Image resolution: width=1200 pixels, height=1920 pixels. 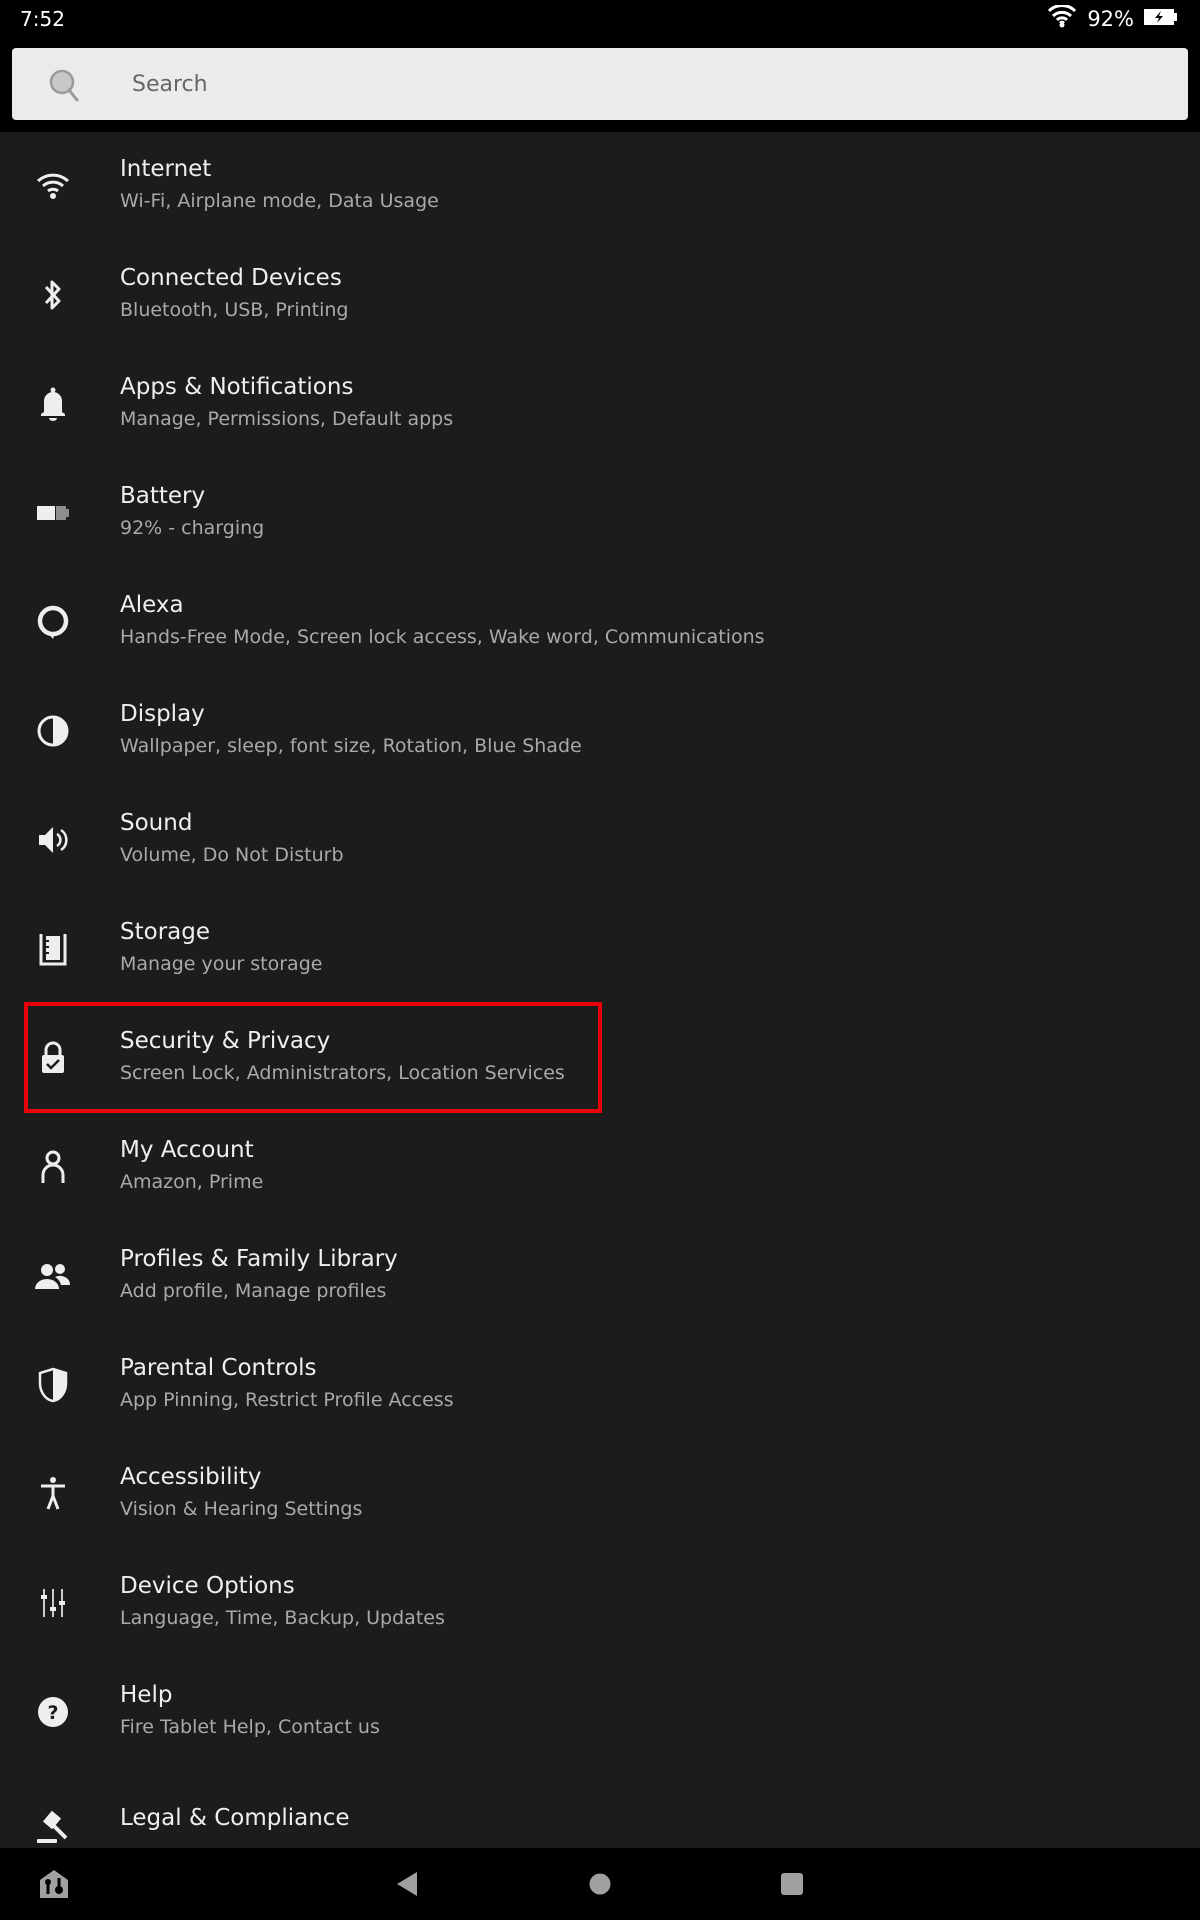 What do you see at coordinates (600, 1712) in the screenshot?
I see `settings-item-help: ? Help Fire Tablet Help, Contact us` at bounding box center [600, 1712].